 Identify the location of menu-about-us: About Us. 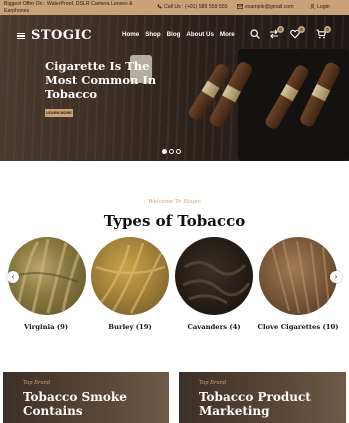
(200, 34).